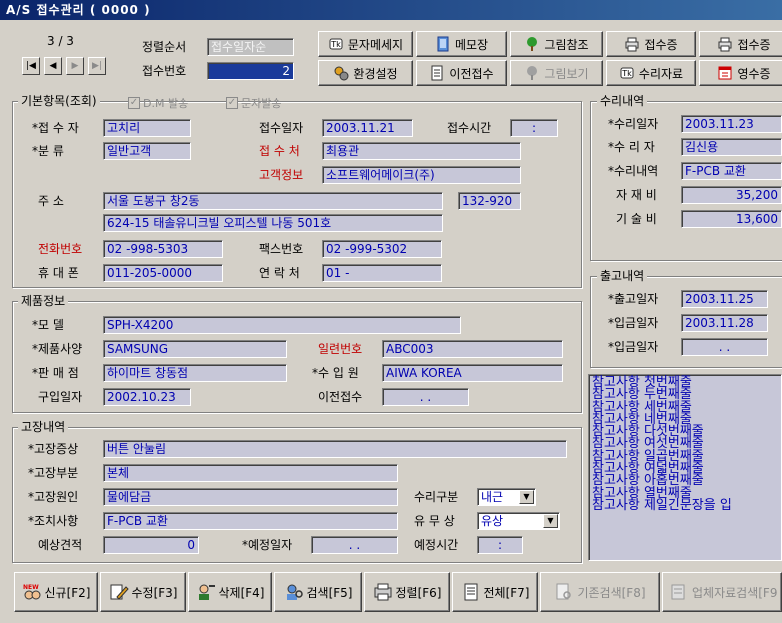 The image size is (782, 623). Describe the element at coordinates (532, 73) in the screenshot. I see `tree-icon` at that location.